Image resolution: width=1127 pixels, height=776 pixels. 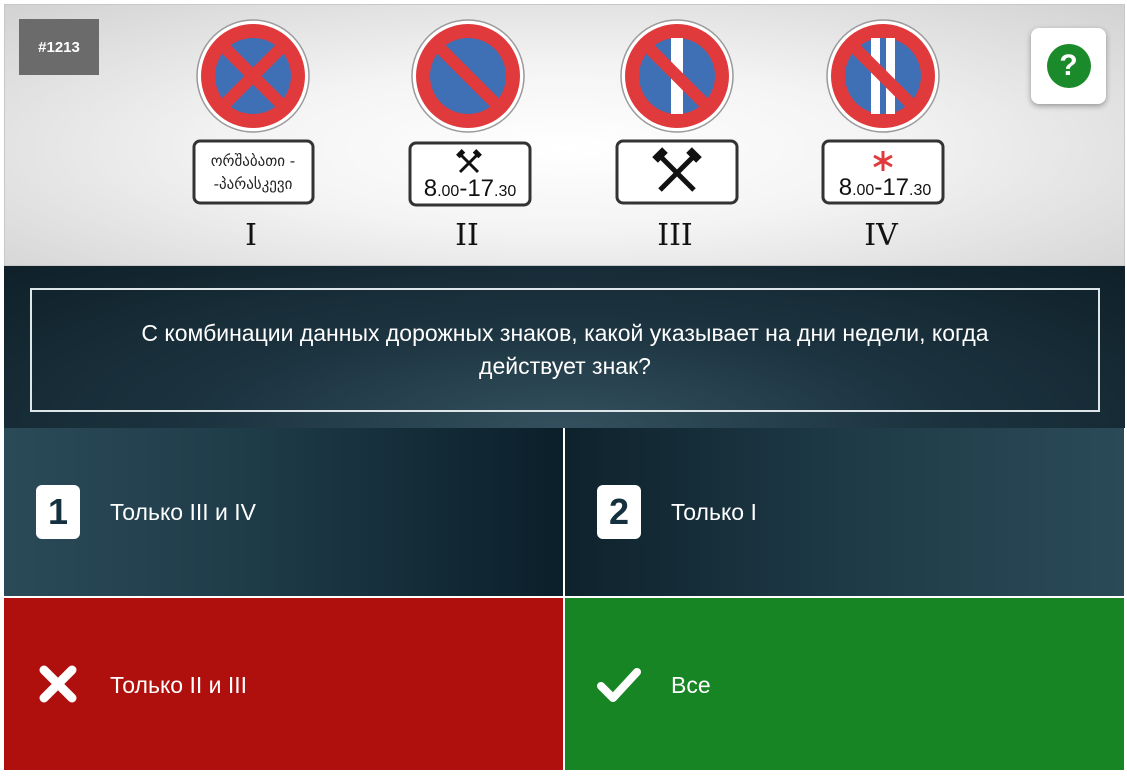 What do you see at coordinates (920, 190) in the screenshot?
I see `plate-4-time-small2: .30` at bounding box center [920, 190].